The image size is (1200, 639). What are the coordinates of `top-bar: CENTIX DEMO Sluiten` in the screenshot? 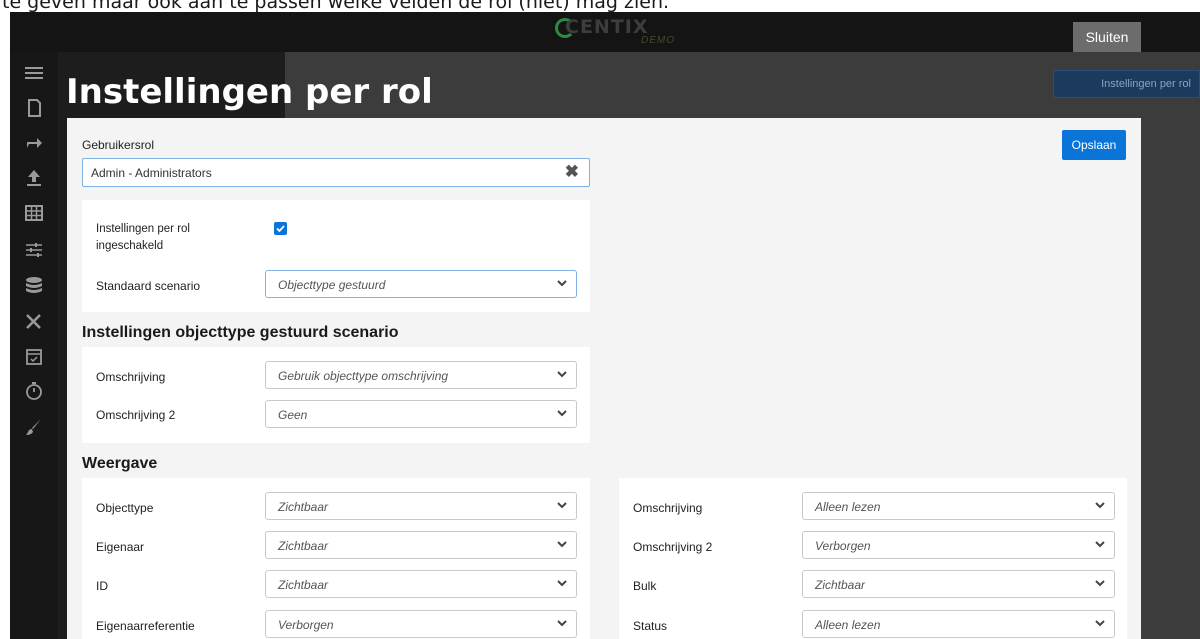 It's located at (605, 32).